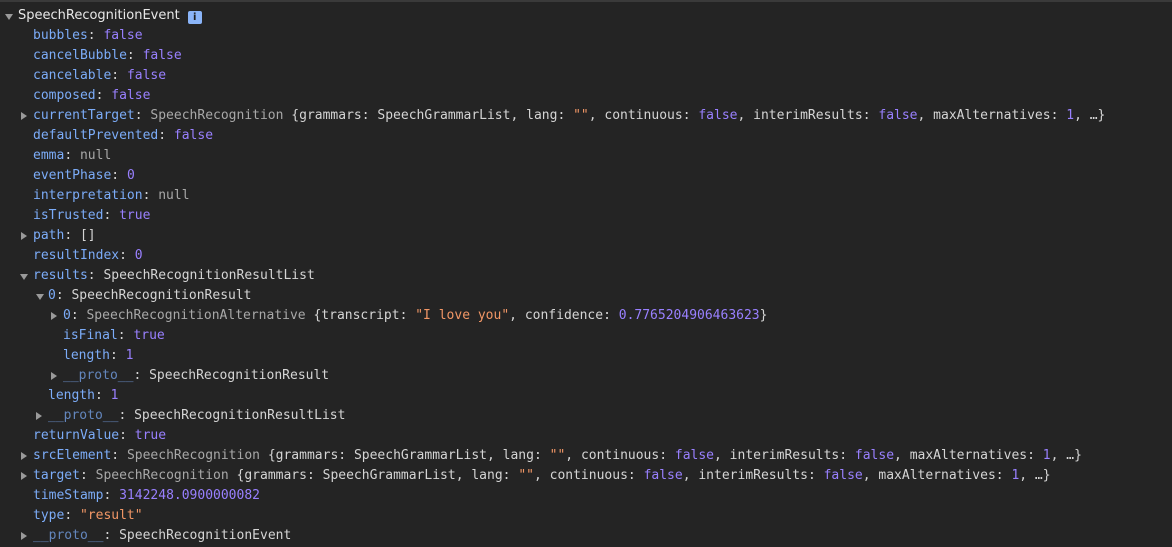 The height and width of the screenshot is (547, 1172). Describe the element at coordinates (205, 535) in the screenshot. I see `prop-value: SpeechRecognitionEvent` at that location.